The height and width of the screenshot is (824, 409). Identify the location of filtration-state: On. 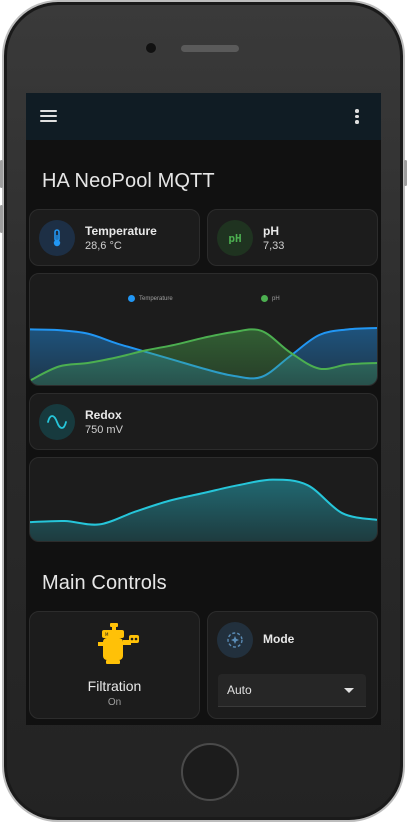
(114, 702).